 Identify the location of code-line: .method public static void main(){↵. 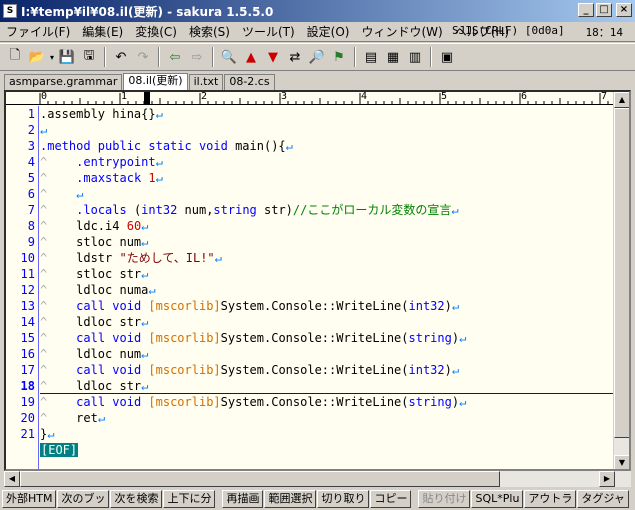
(327, 146).